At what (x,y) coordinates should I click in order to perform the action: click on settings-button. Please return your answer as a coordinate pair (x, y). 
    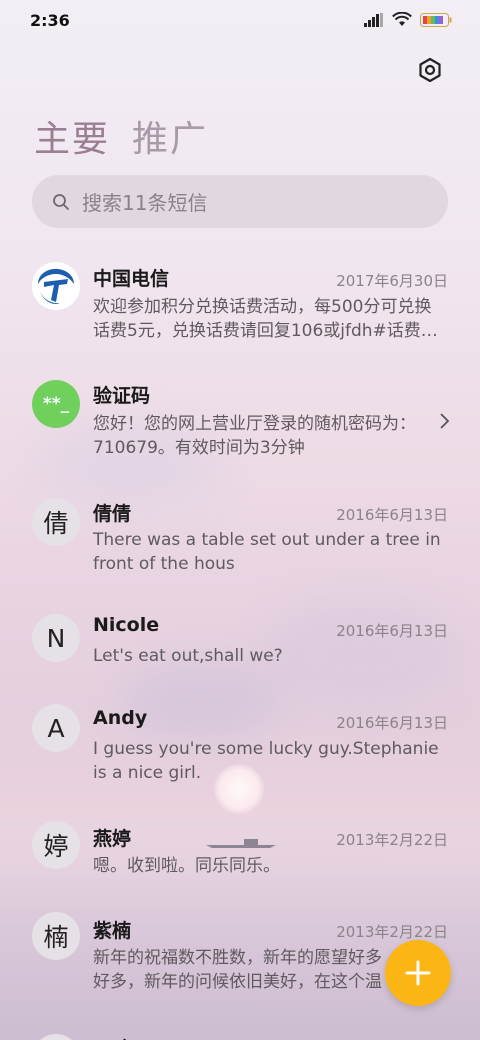
    Looking at the image, I should click on (430, 70).